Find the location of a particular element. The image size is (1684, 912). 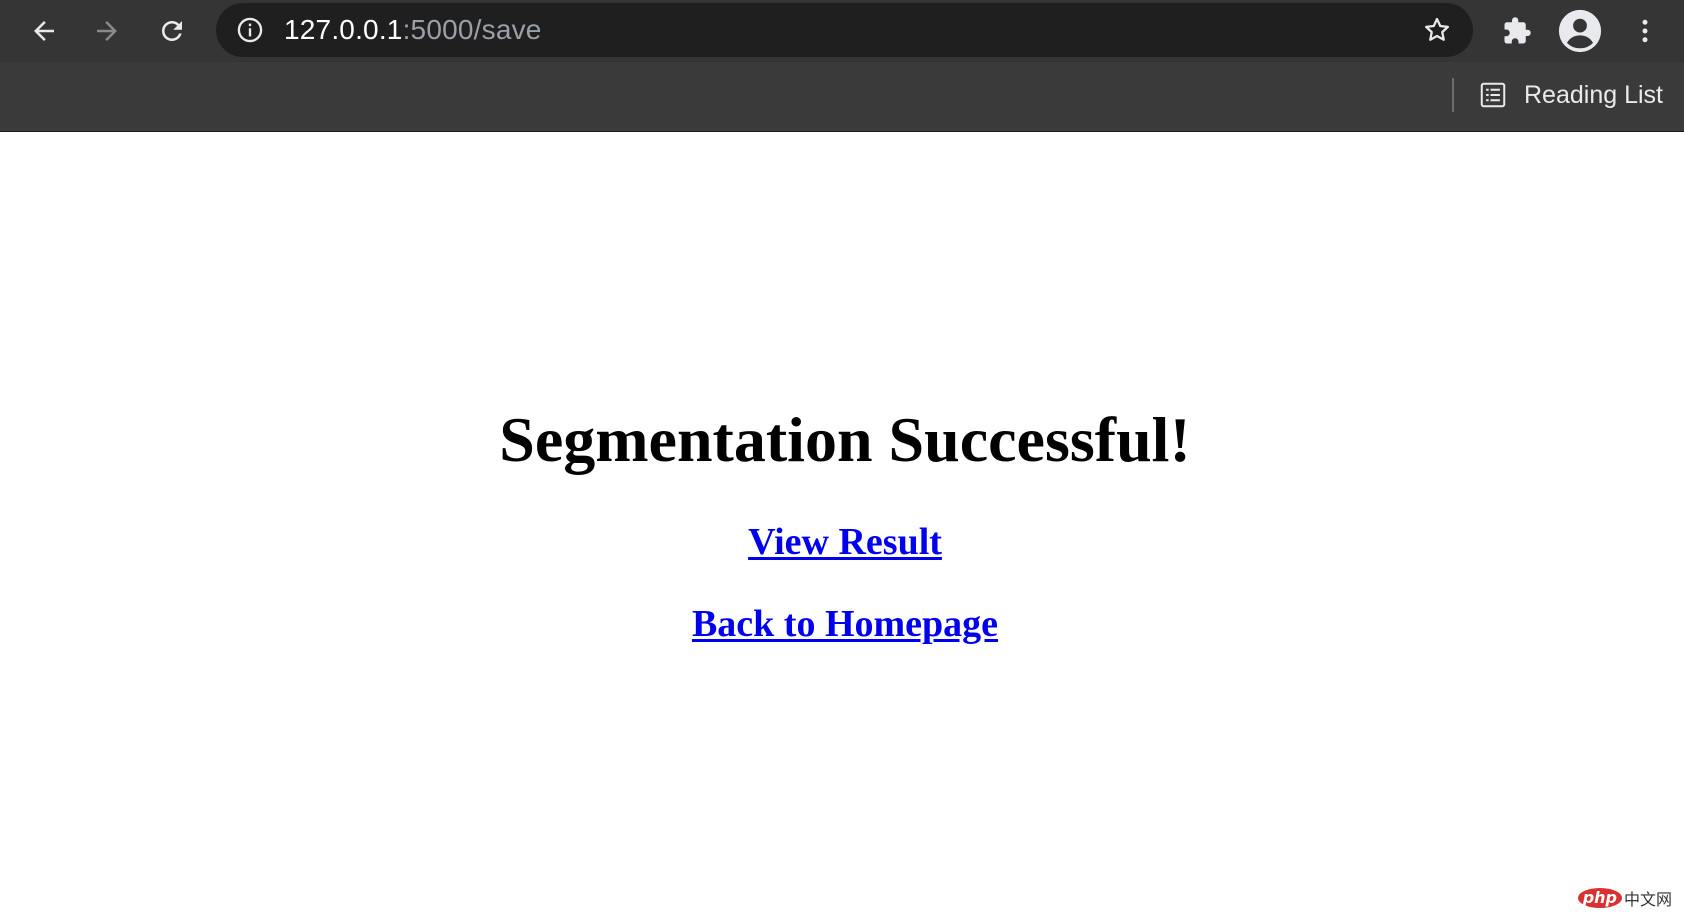

profile-button is located at coordinates (1580, 31).